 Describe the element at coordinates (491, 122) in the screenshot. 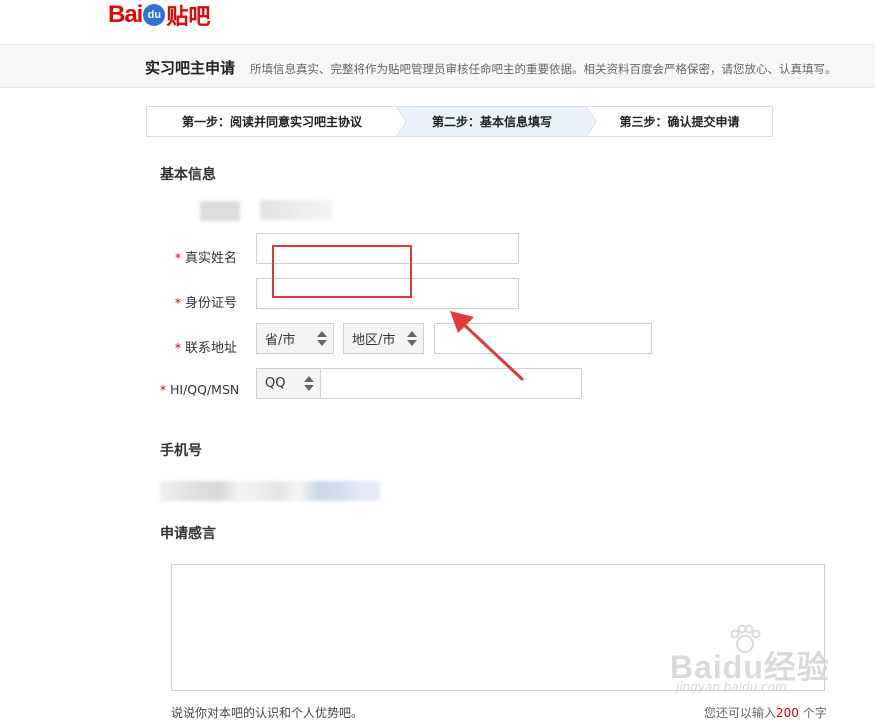

I see `step-2-label: 第二步：基本信息填写` at that location.